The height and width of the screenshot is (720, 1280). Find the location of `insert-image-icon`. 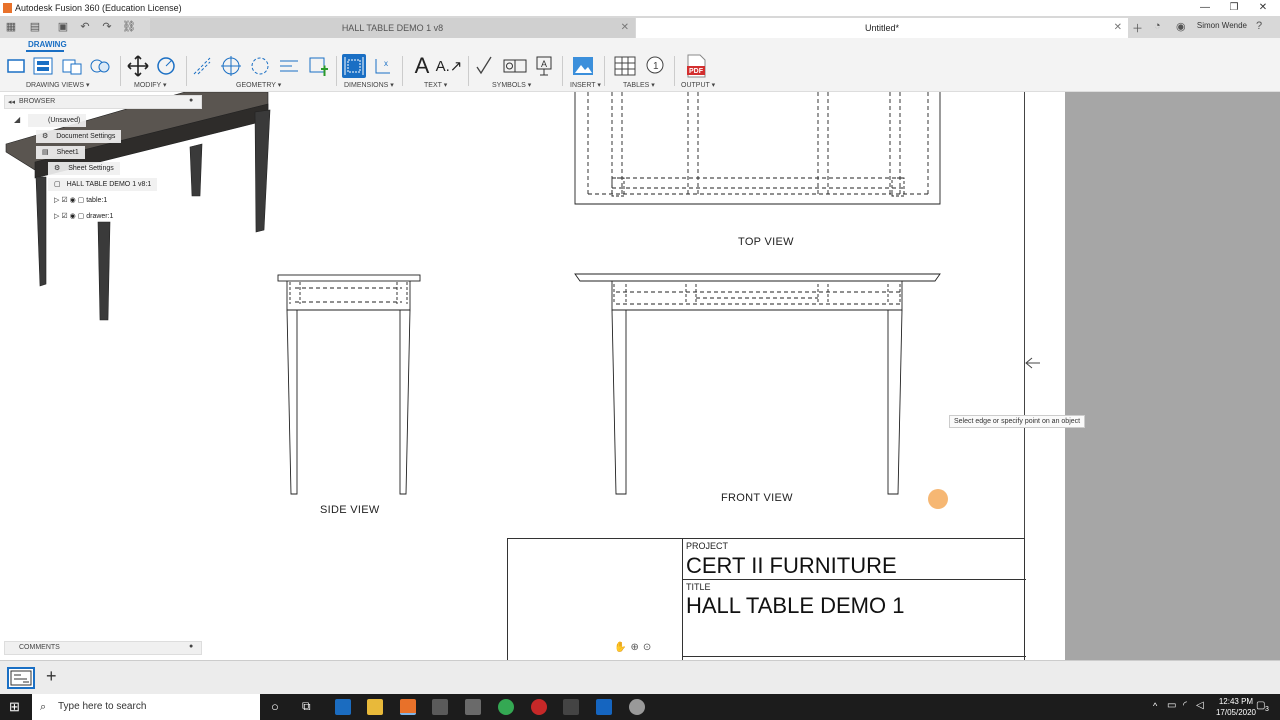

insert-image-icon is located at coordinates (583, 66).